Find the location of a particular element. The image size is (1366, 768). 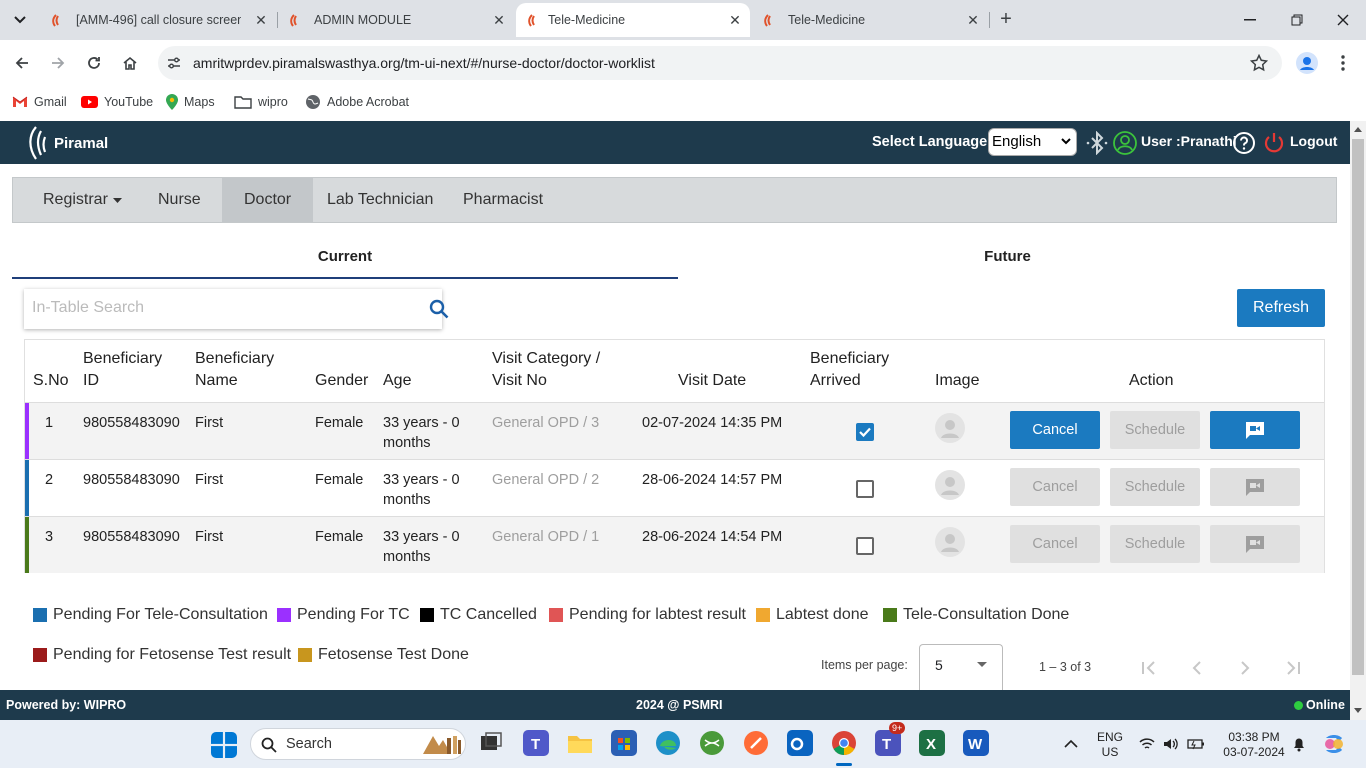

prev-page-icon is located at coordinates (1197, 668).